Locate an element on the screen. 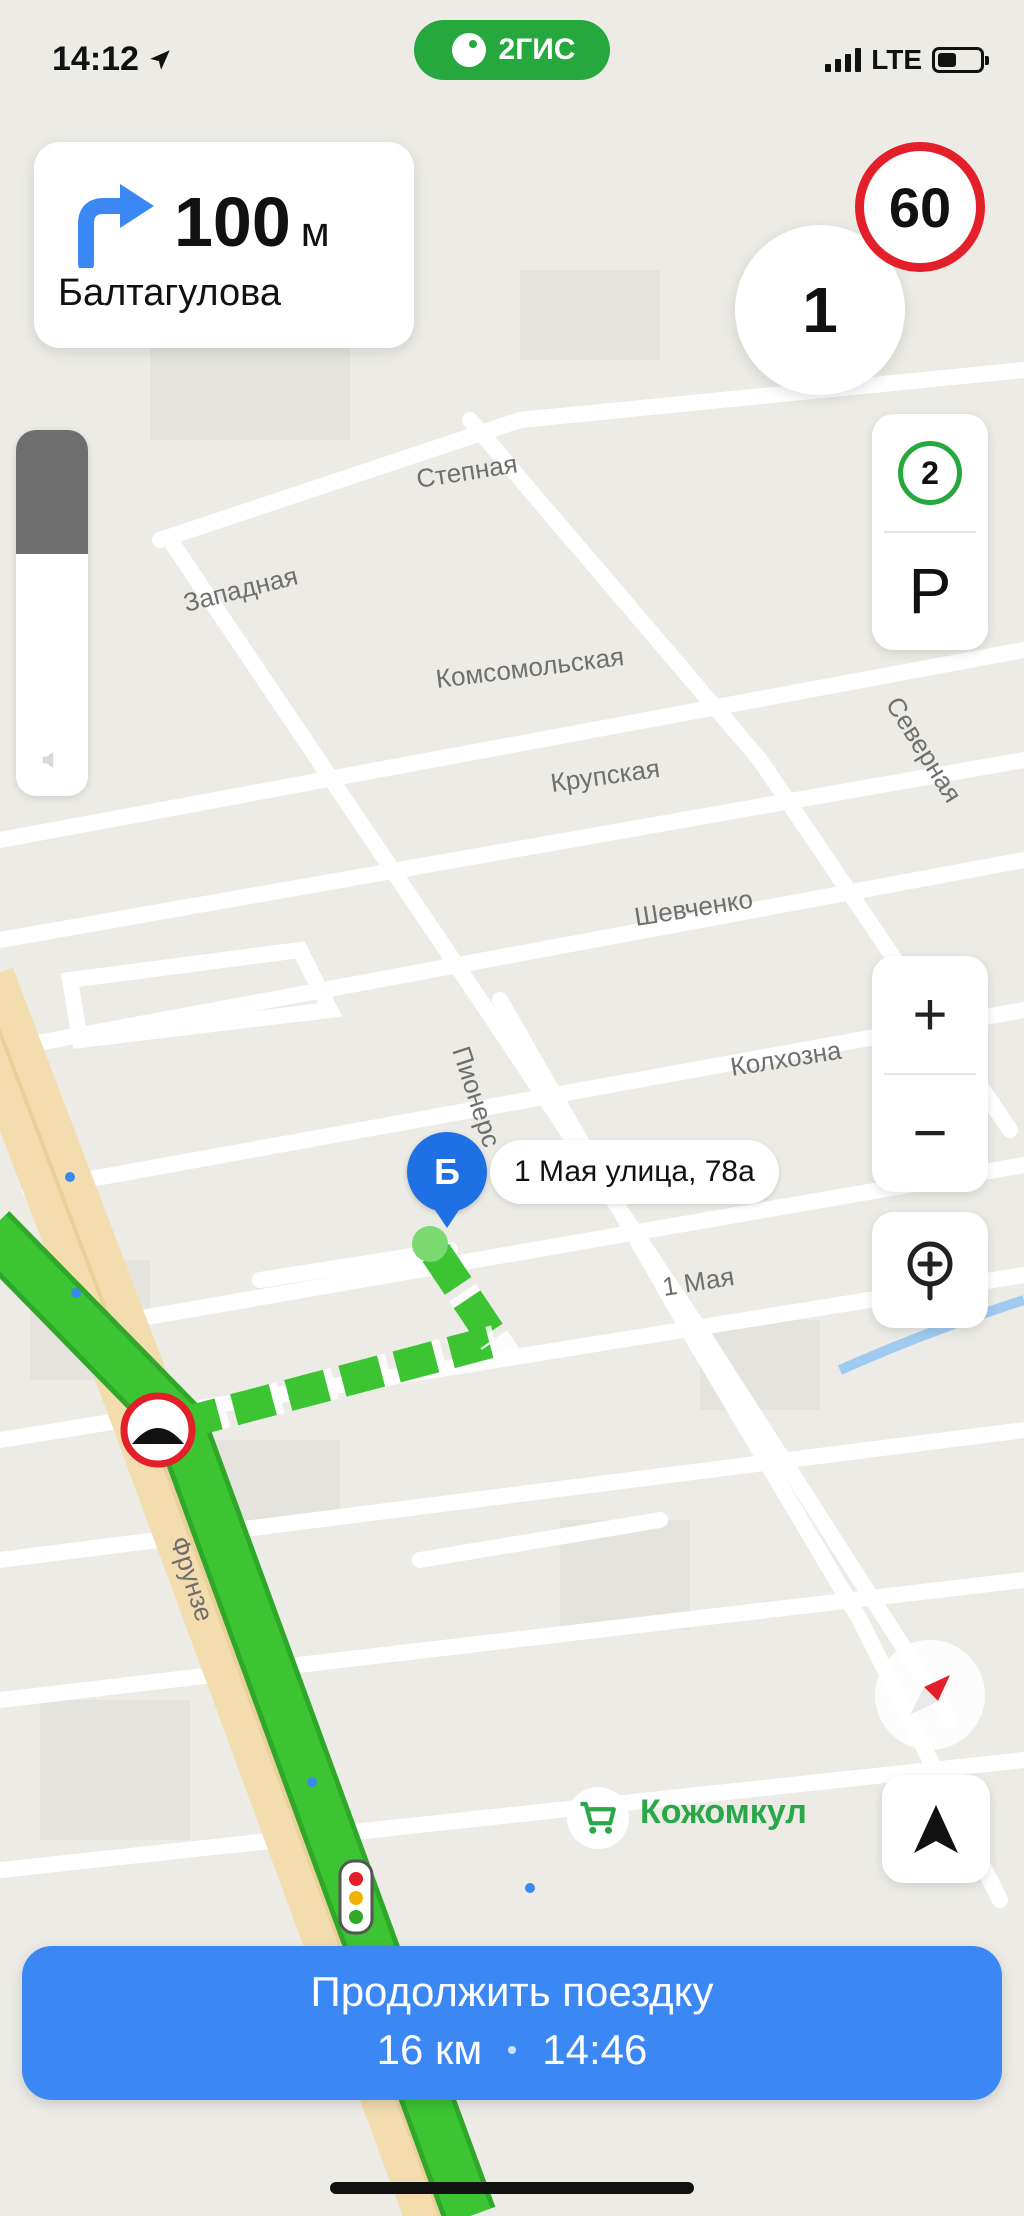  volume-slider is located at coordinates (52, 613).